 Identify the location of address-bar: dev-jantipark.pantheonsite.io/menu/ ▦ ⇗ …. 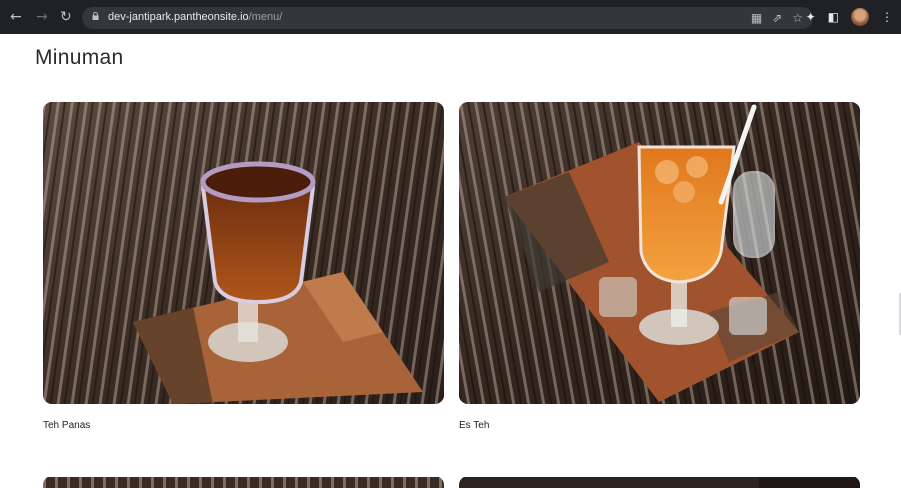
(447, 18).